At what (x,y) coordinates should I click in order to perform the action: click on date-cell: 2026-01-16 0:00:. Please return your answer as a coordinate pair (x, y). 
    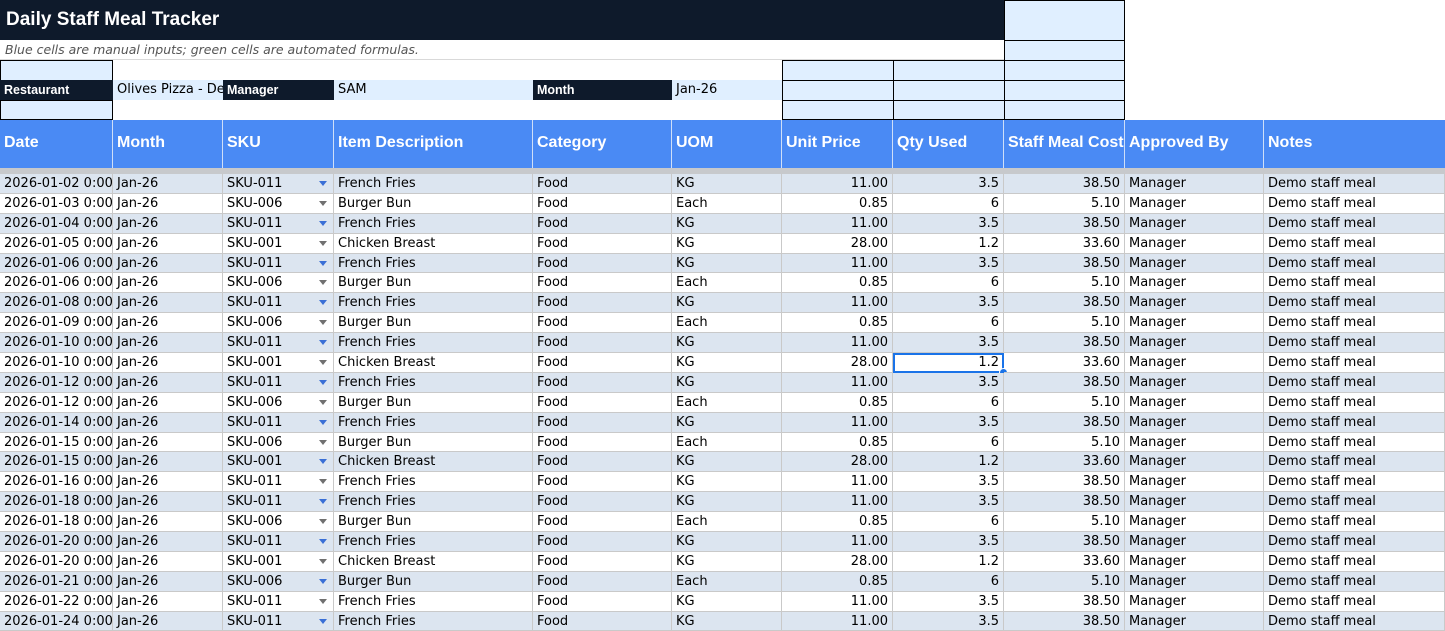
    Looking at the image, I should click on (56, 482).